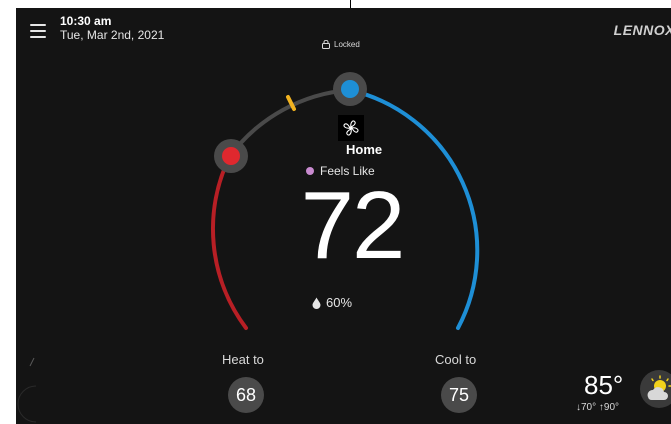 This screenshot has width=671, height=424. Describe the element at coordinates (350, 89) in the screenshot. I see `cool-dial-handle` at that location.